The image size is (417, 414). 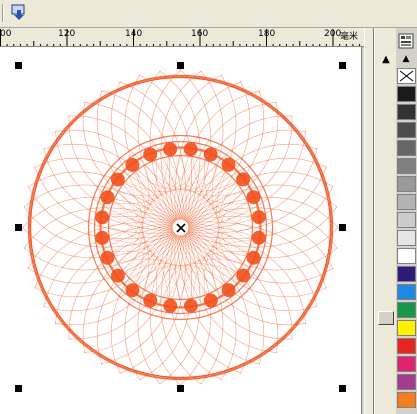 I want to click on ruler-ticks, so click(x=180, y=37).